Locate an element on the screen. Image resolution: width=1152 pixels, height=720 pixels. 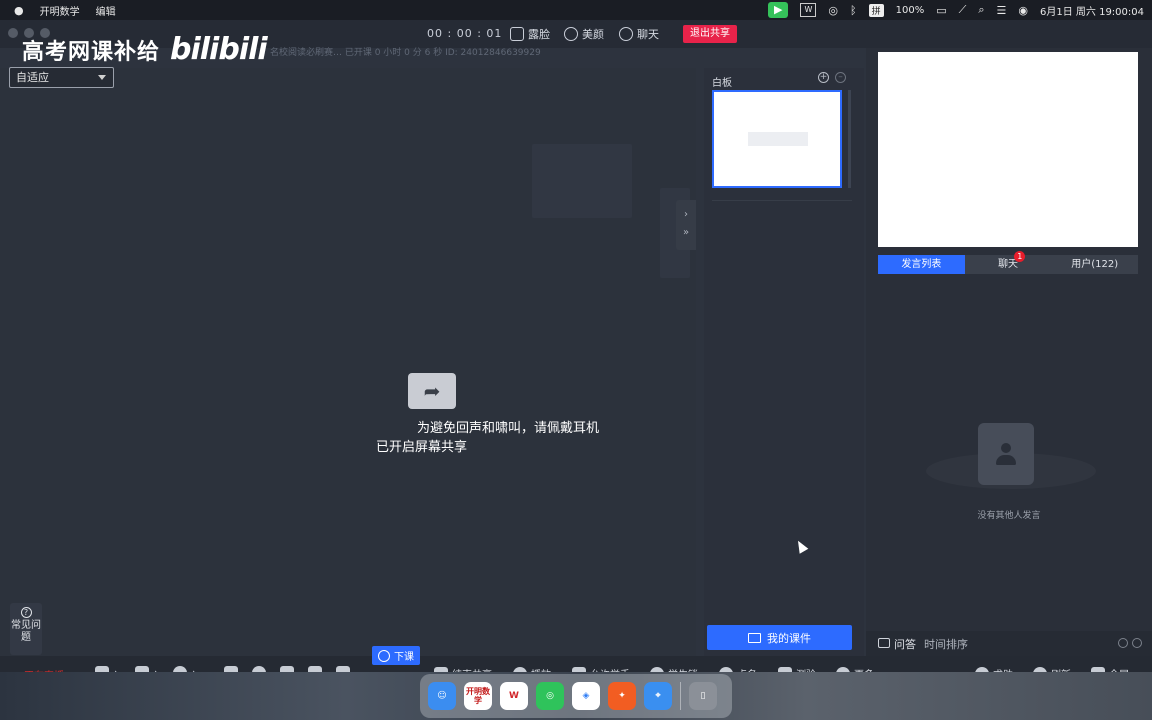
macos-dock: ☺ 开明数学 W ◎ ◈ ✦ ⌖ ▯ is located at coordinates (576, 696).